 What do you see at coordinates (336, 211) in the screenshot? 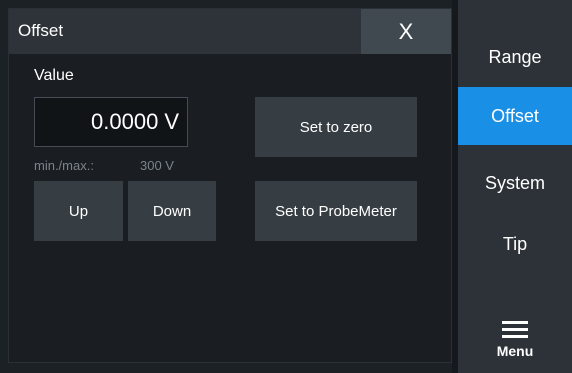
I see `set-to-probemeter-button: Set to ProbeMeter` at bounding box center [336, 211].